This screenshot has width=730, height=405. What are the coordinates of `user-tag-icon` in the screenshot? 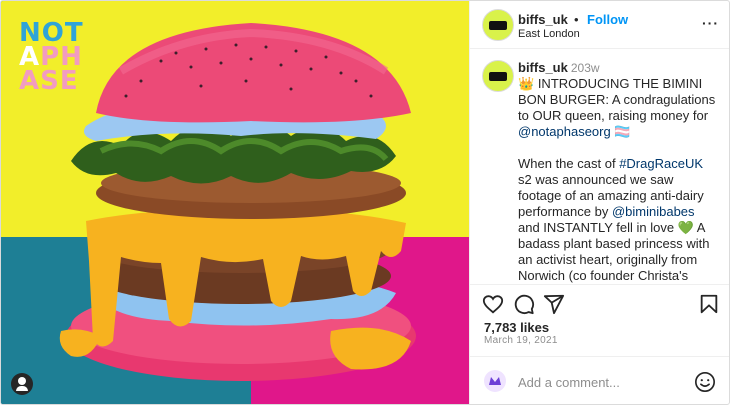 It's located at (22, 384).